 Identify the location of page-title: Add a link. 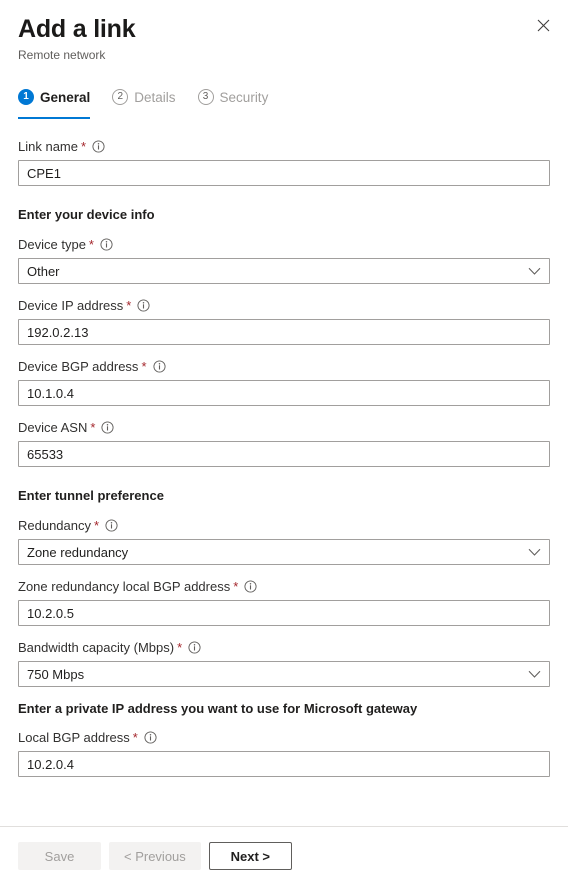
(77, 29).